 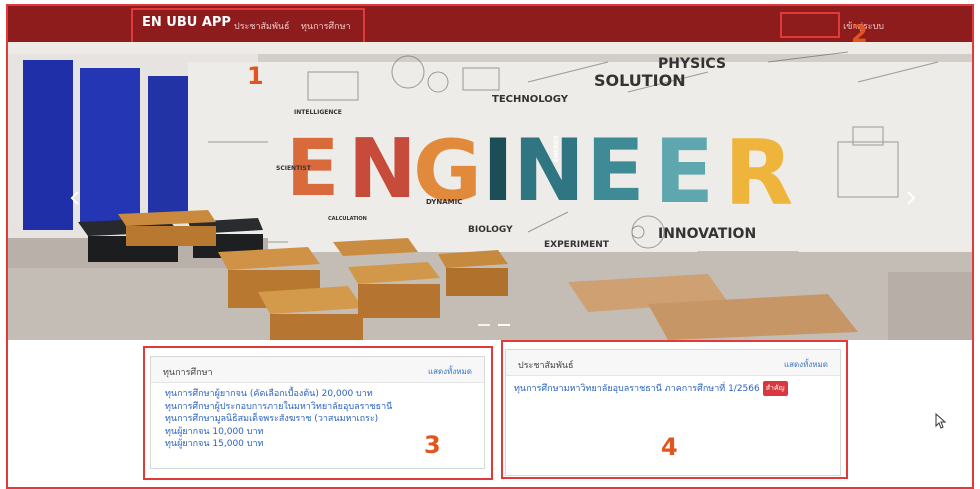 I want to click on banner-word-intelligence: INTELLIGENCE, so click(x=318, y=112).